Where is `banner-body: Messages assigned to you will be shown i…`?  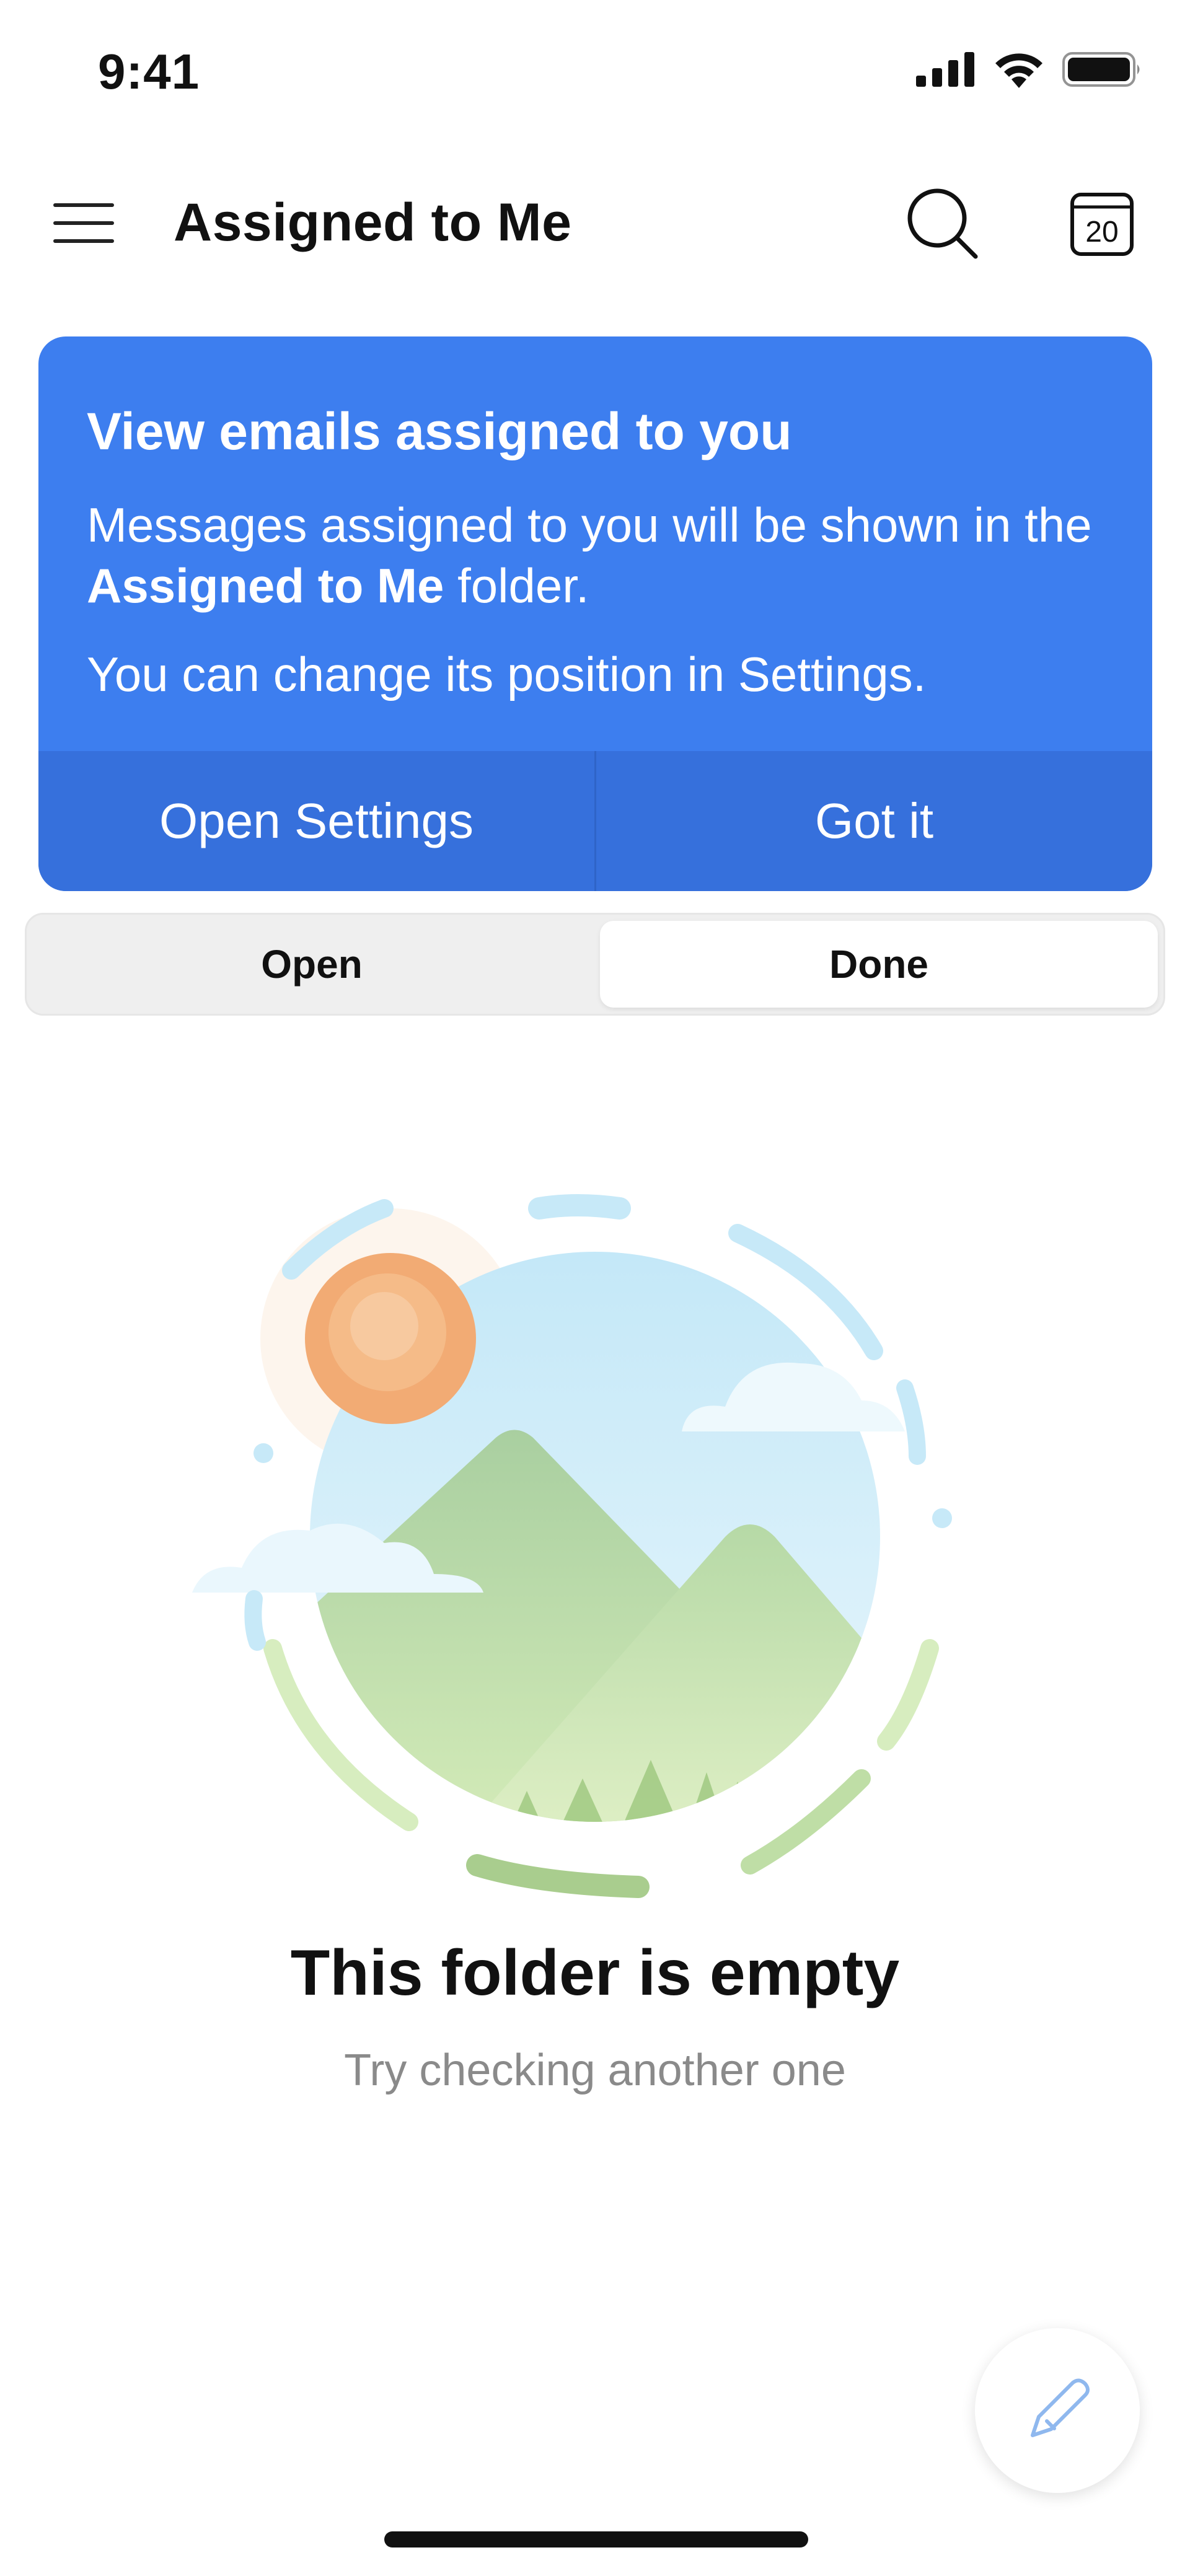 banner-body: Messages assigned to you will be shown i… is located at coordinates (601, 556).